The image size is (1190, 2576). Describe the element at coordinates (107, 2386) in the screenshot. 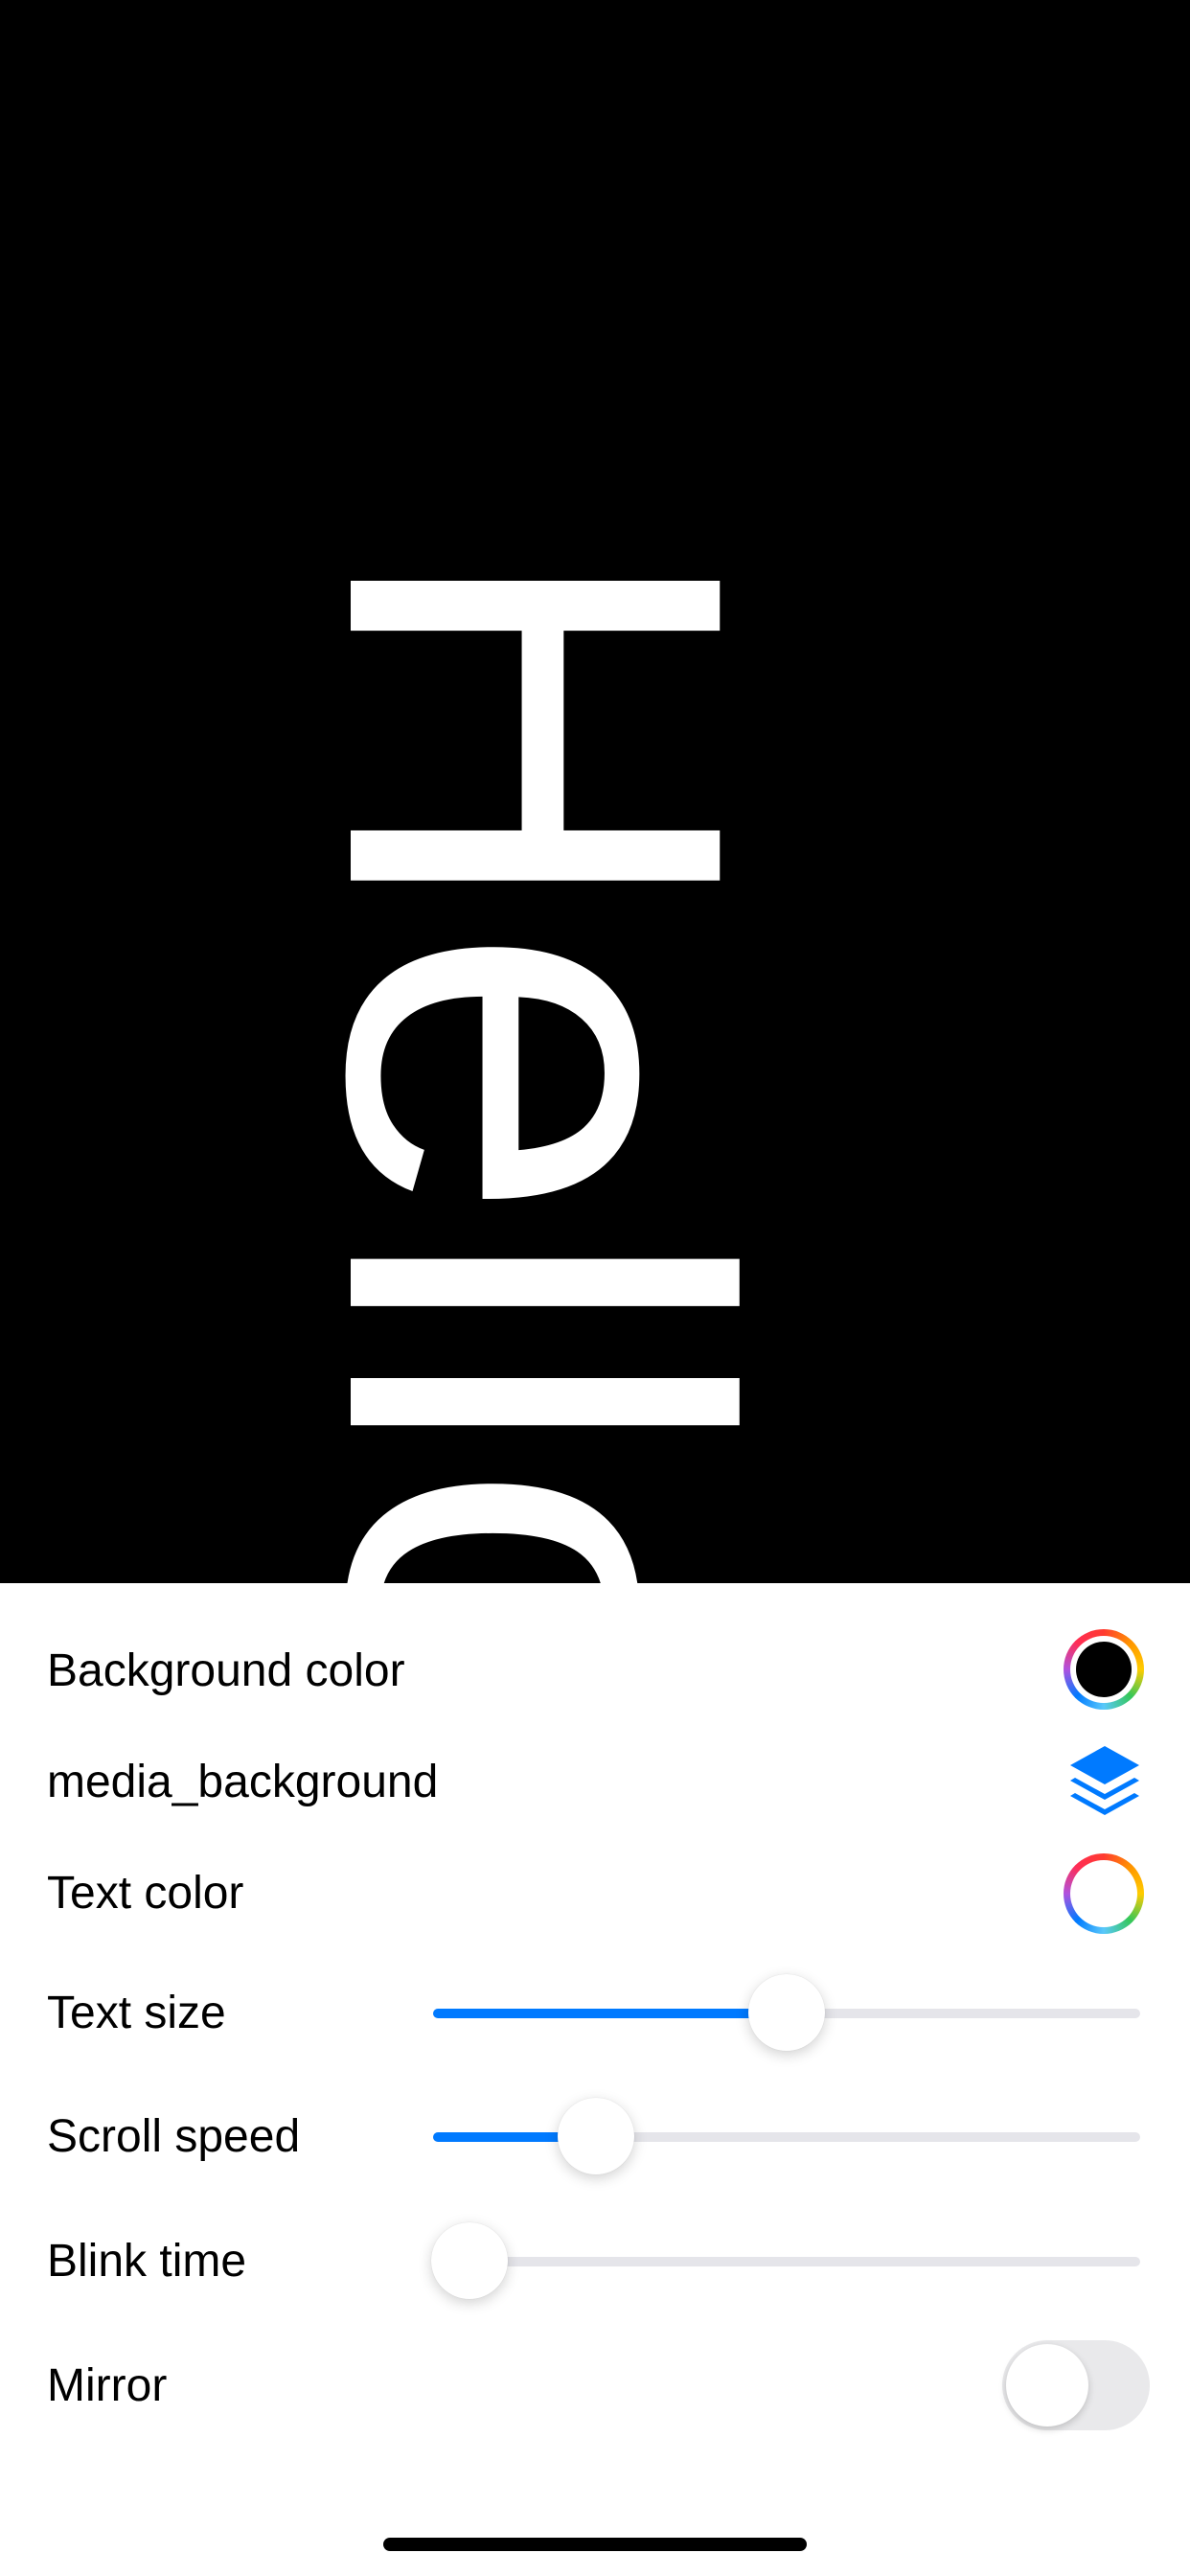

I see `mirror-label: Mirror` at that location.